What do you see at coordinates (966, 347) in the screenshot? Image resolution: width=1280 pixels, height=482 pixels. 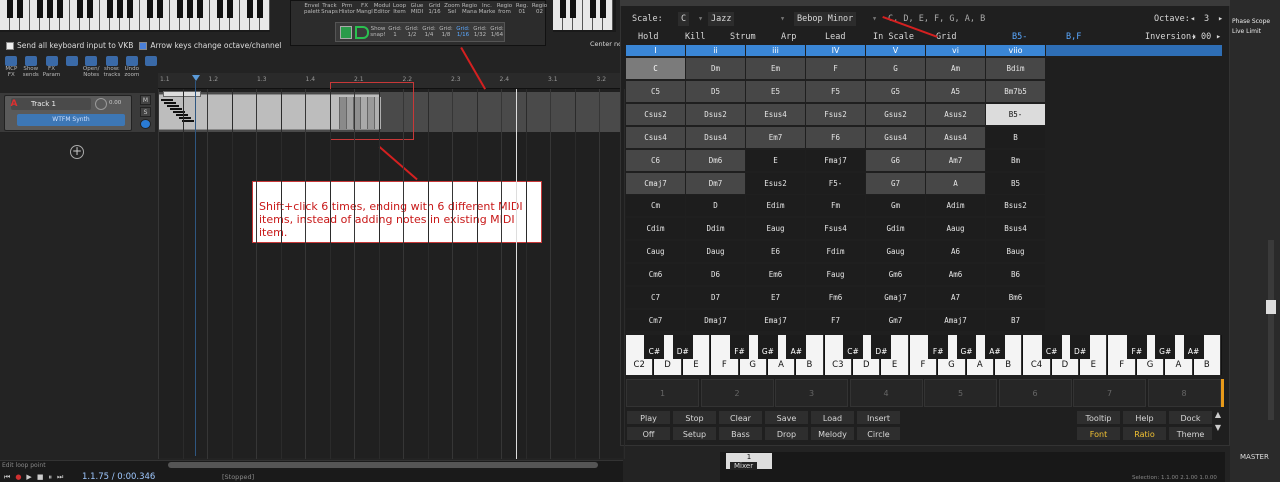 I see `piano-black-key: G#` at bounding box center [966, 347].